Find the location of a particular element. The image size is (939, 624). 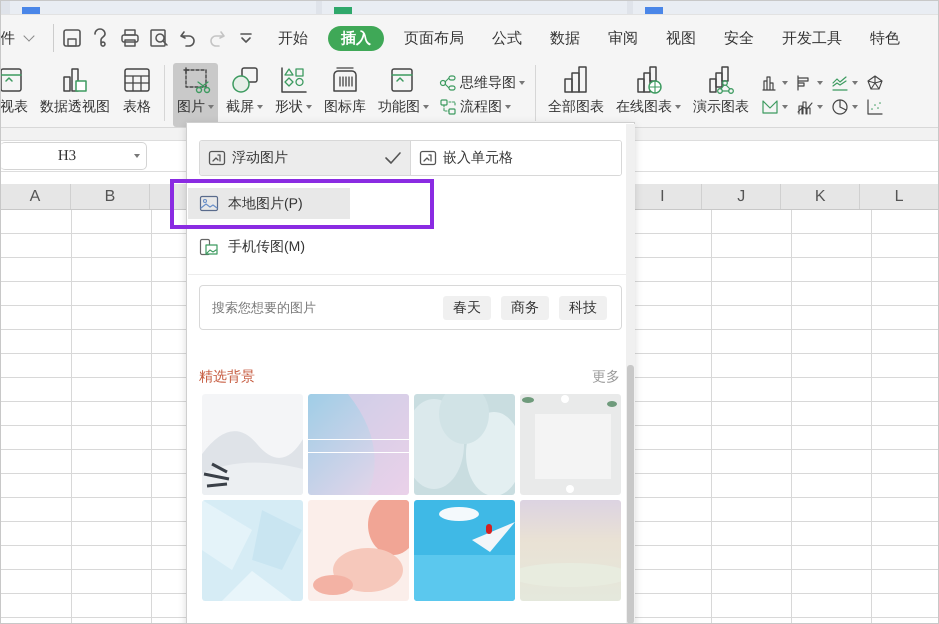

icon-library-icon is located at coordinates (293, 80).